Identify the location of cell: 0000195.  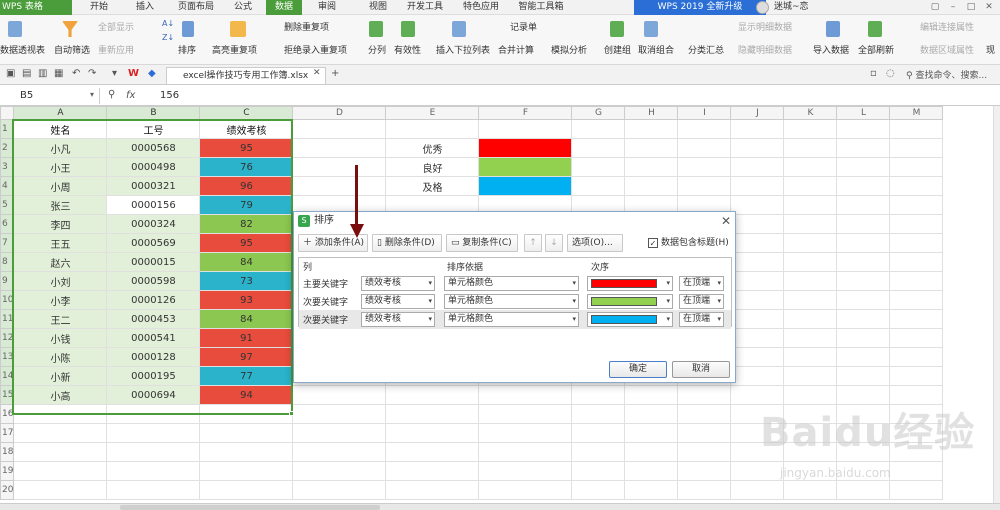
(153, 376).